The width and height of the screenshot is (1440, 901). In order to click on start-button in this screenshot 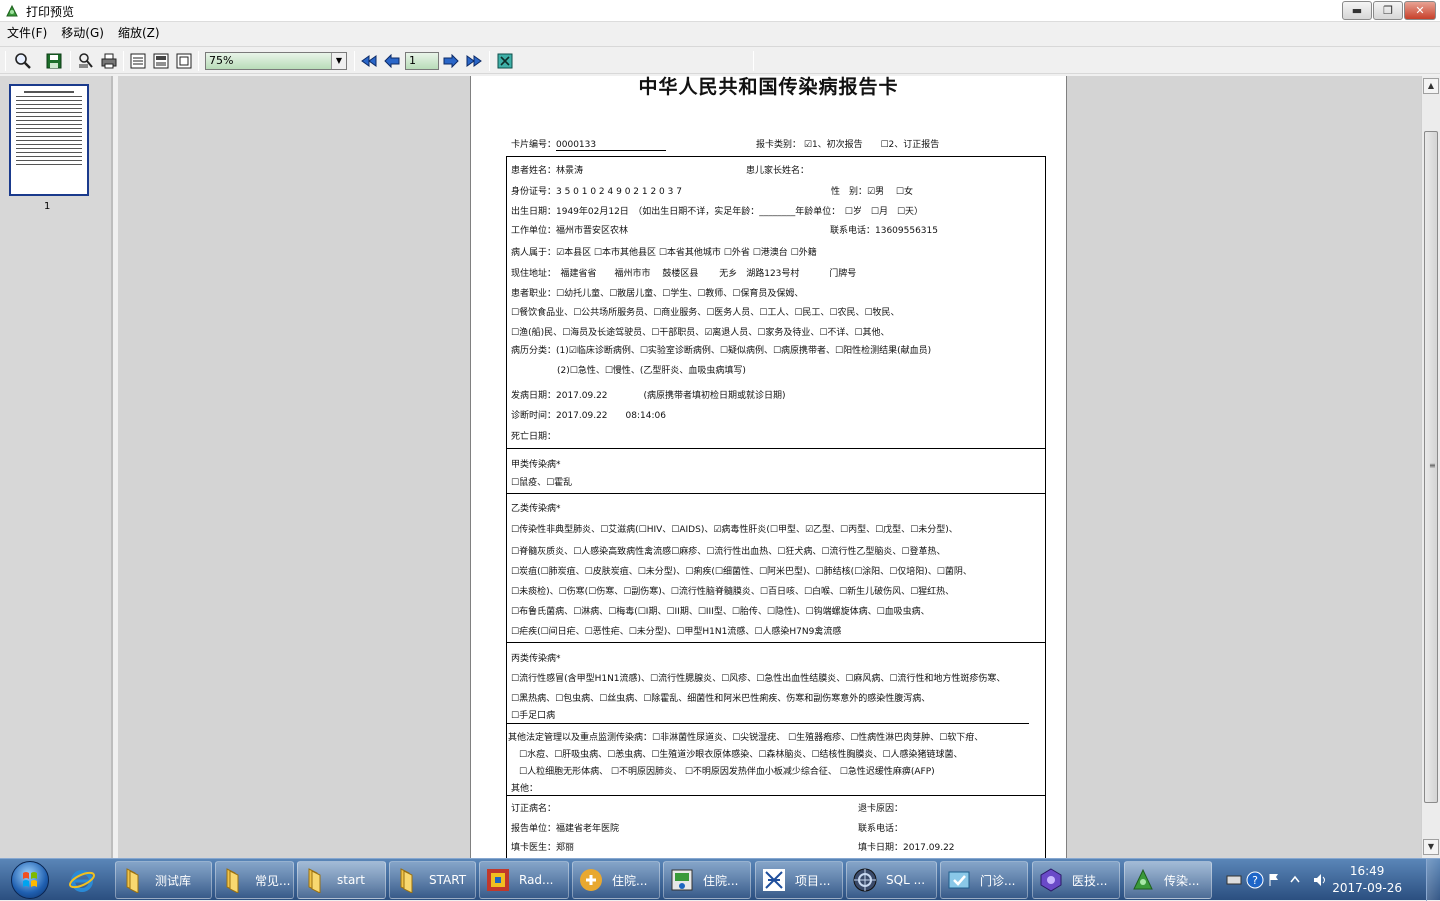, I will do `click(30, 880)`.